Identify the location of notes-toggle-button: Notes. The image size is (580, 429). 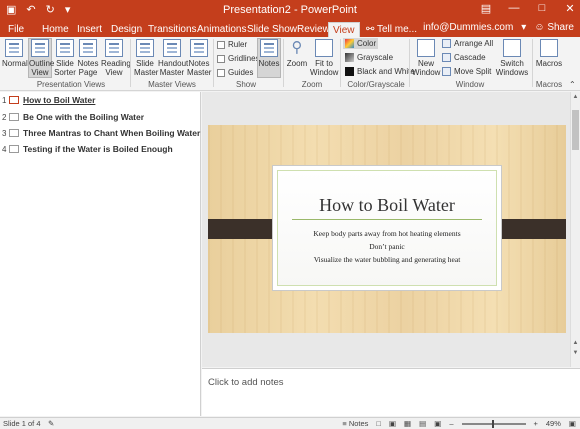
(269, 58).